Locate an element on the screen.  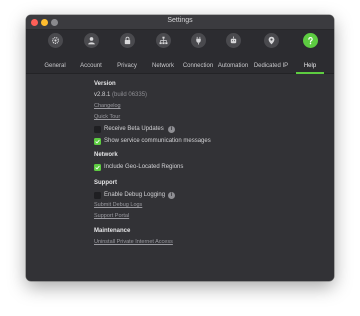
service-messages-row: Show service communication messages is located at coordinates (169, 142).